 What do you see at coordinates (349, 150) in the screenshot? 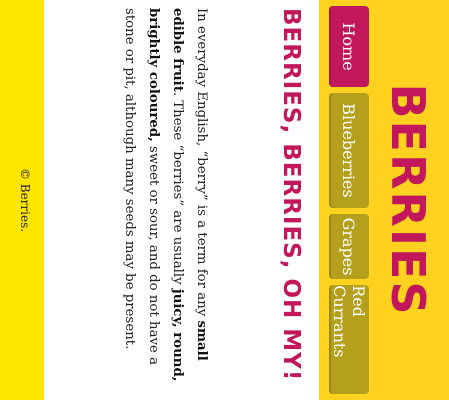
I see `nav-blueberries: Blueberries` at bounding box center [349, 150].